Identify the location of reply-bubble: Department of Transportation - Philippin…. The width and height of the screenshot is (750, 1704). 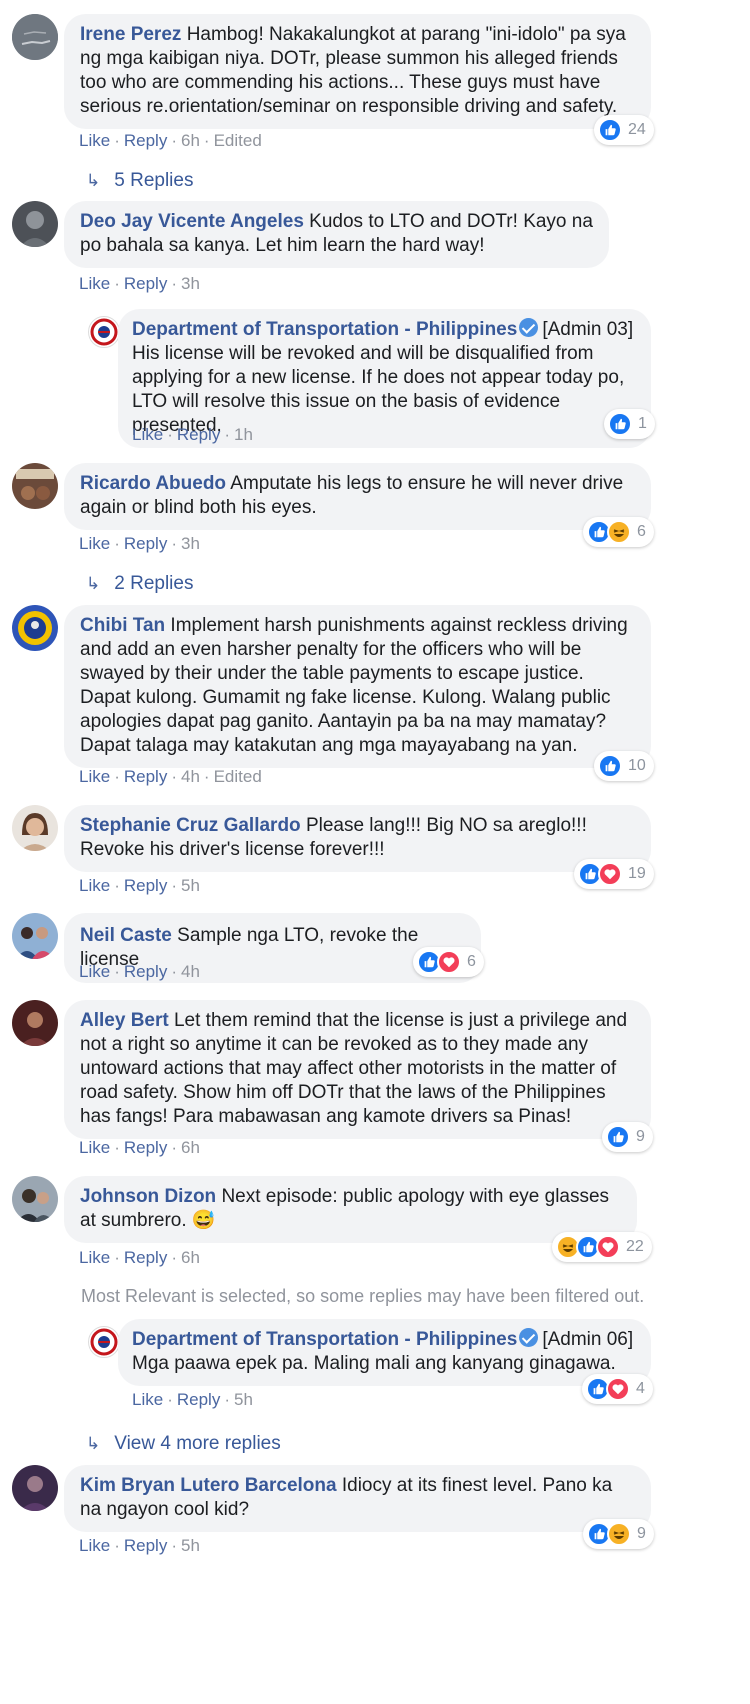
(384, 1352).